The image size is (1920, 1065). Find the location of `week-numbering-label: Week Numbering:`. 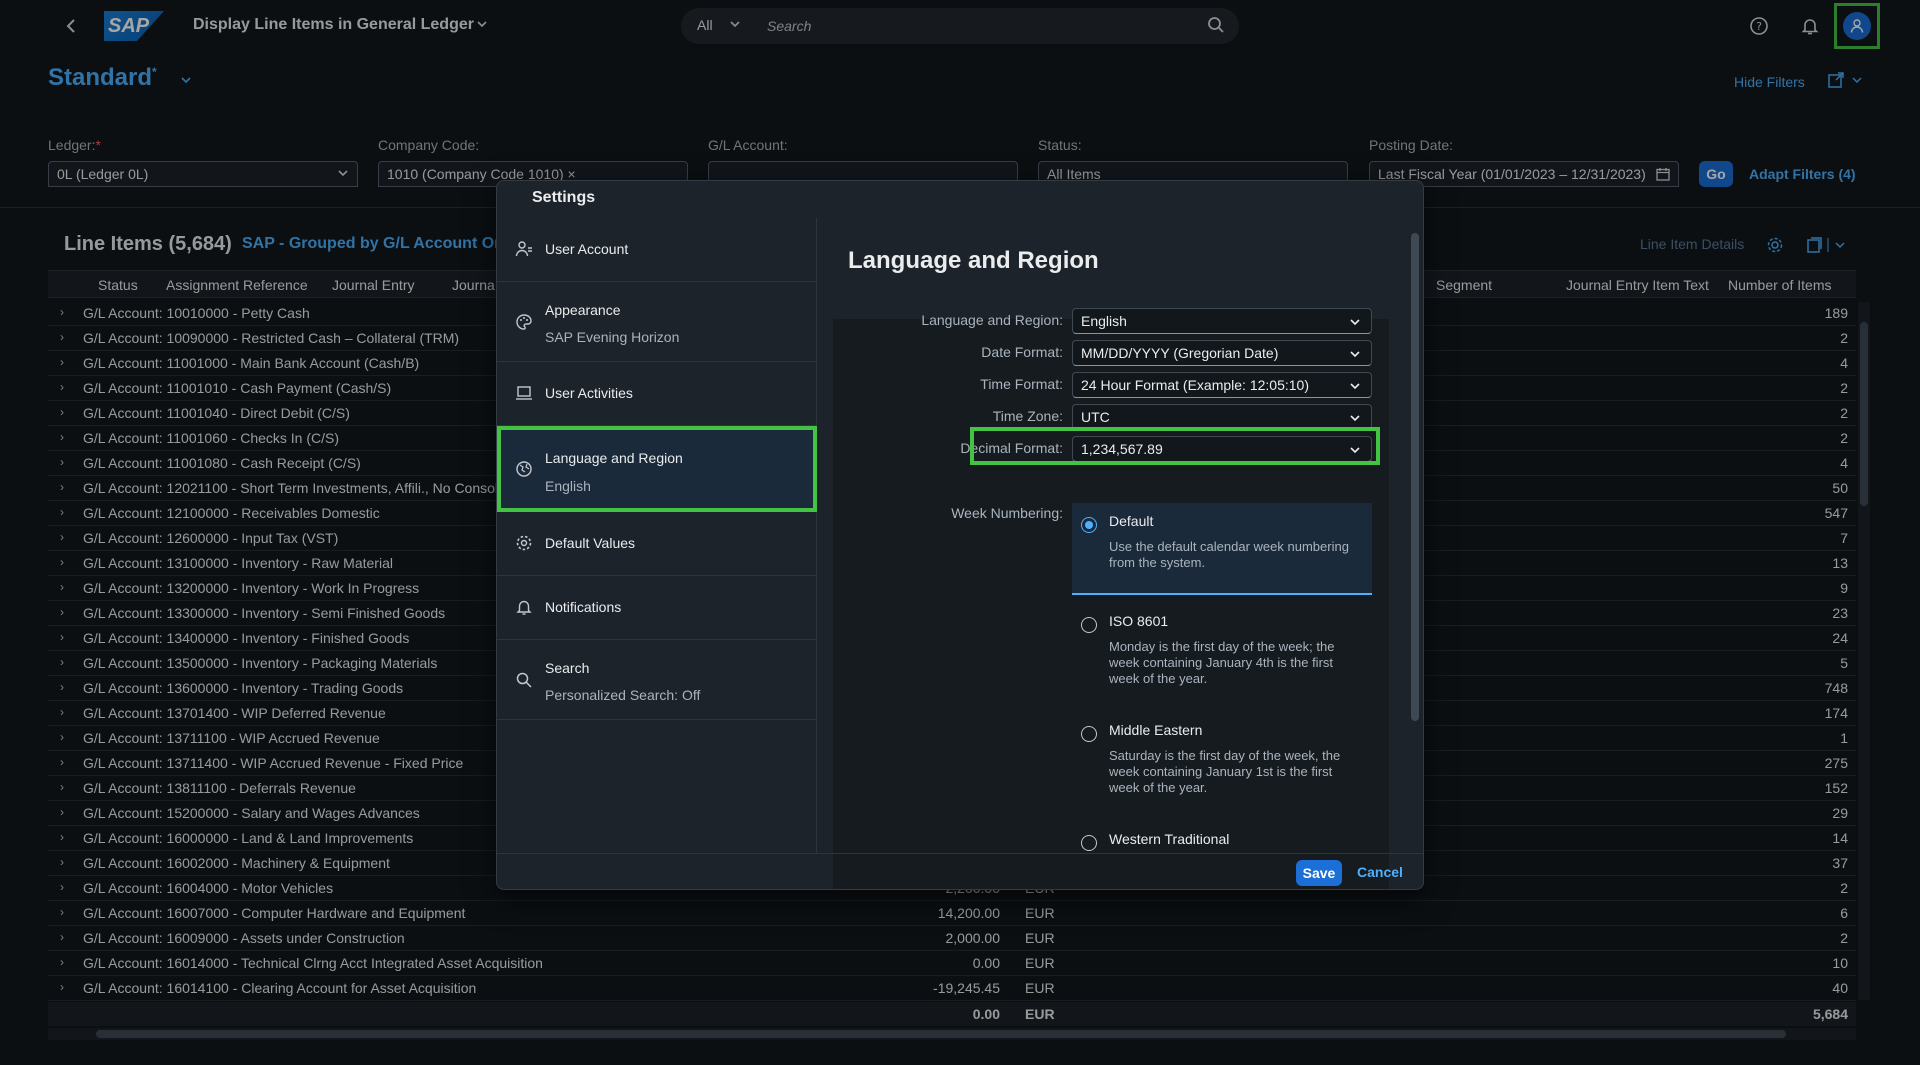

week-numbering-label: Week Numbering: is located at coordinates (1007, 513).